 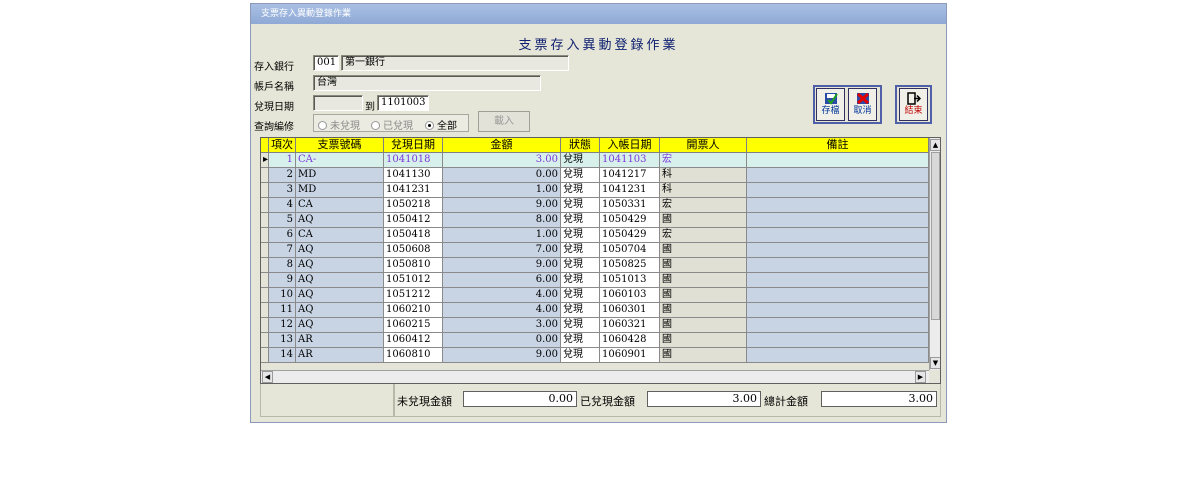 What do you see at coordinates (630, 265) in the screenshot?
I see `cell-entry-date: 1050825` at bounding box center [630, 265].